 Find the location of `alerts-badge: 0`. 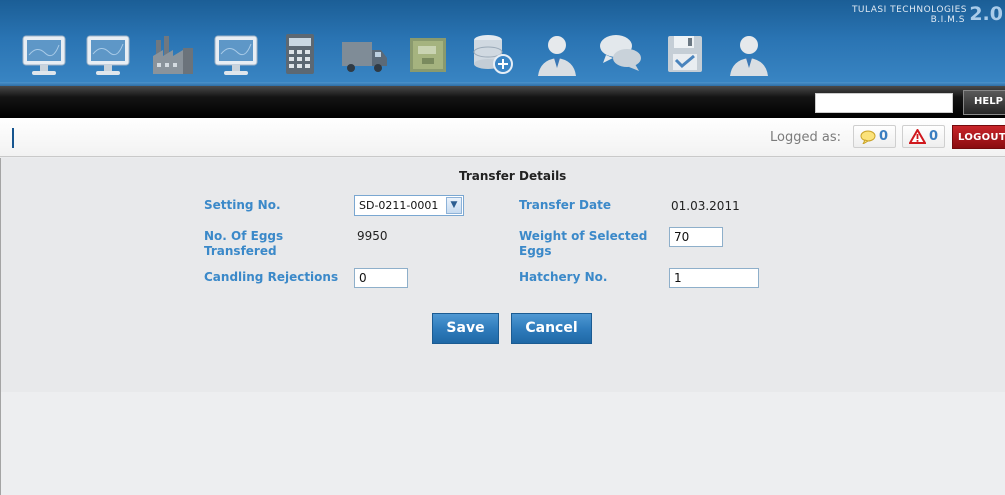

alerts-badge: 0 is located at coordinates (923, 136).